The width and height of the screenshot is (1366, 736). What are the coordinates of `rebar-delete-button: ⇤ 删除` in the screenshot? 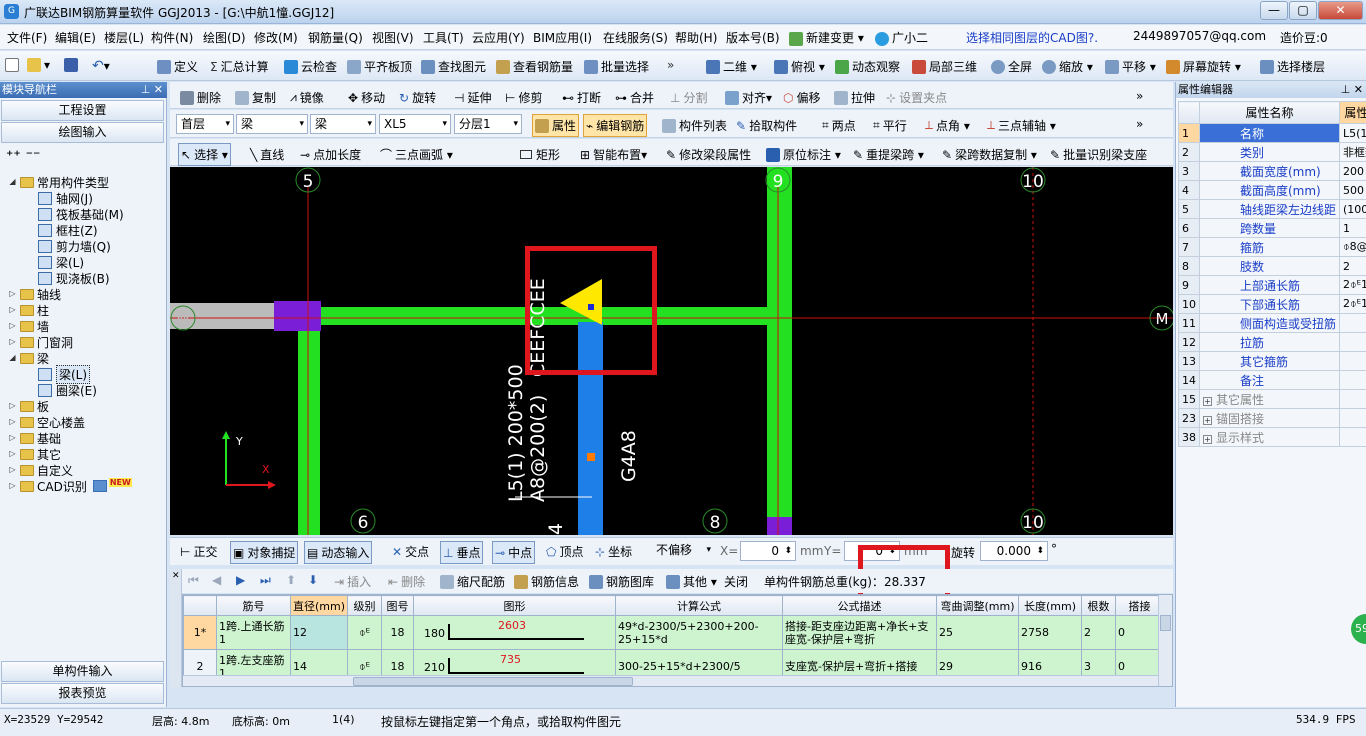 It's located at (406, 581).